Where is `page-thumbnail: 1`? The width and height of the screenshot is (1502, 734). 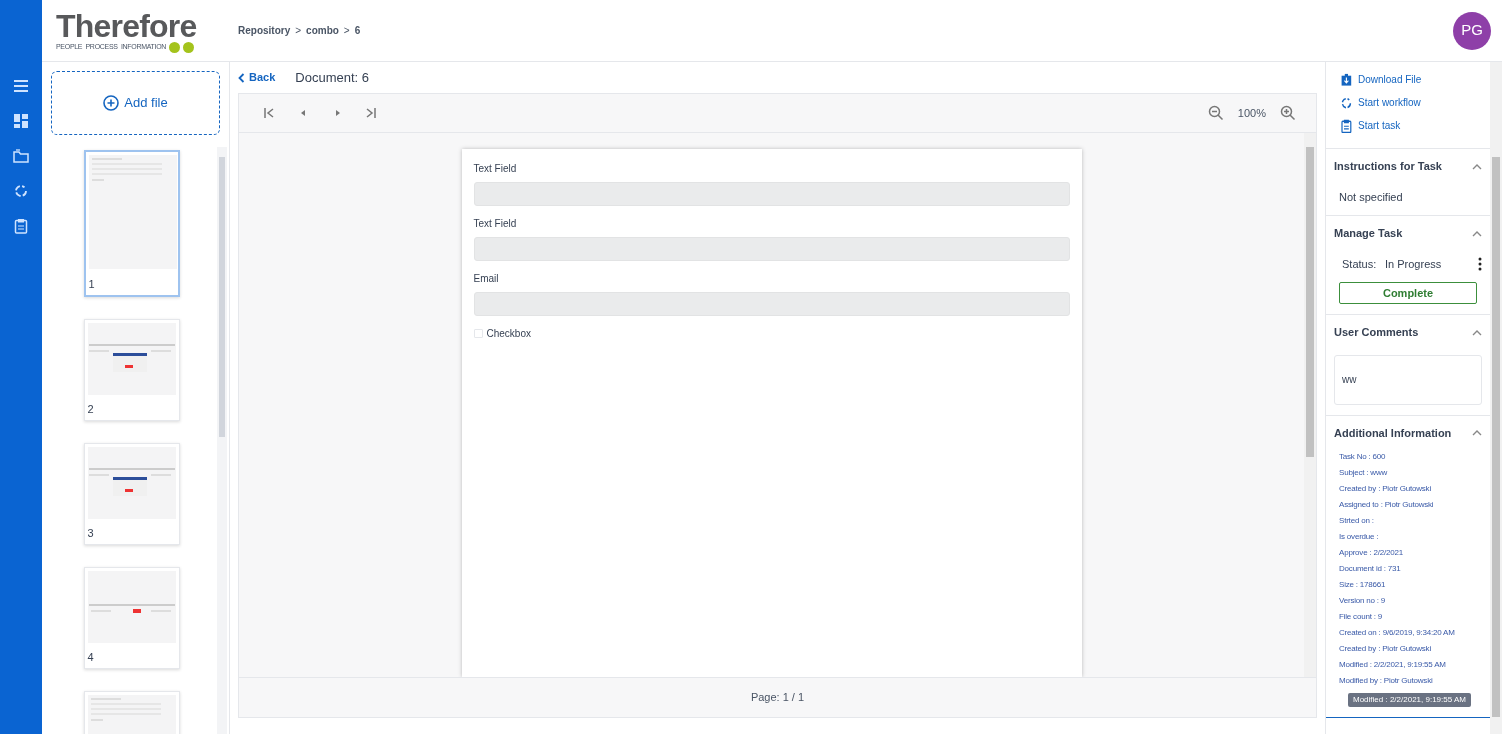 page-thumbnail: 1 is located at coordinates (131, 223).